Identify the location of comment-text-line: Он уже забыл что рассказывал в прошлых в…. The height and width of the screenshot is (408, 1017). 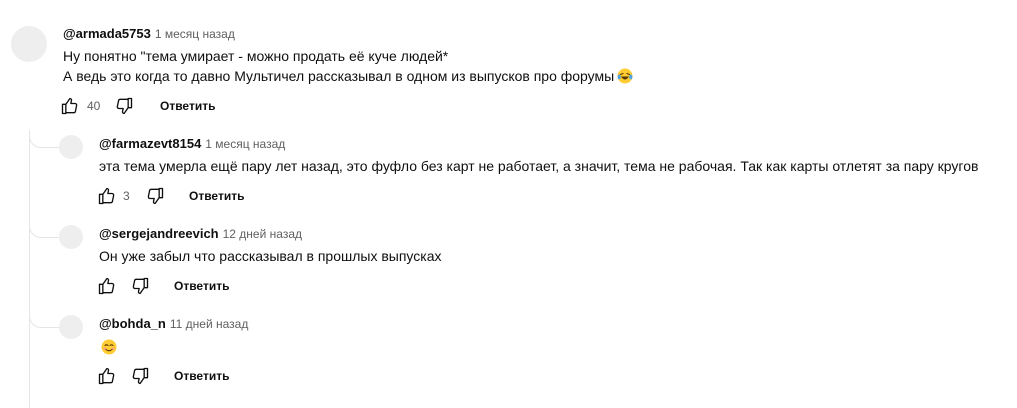
(270, 256).